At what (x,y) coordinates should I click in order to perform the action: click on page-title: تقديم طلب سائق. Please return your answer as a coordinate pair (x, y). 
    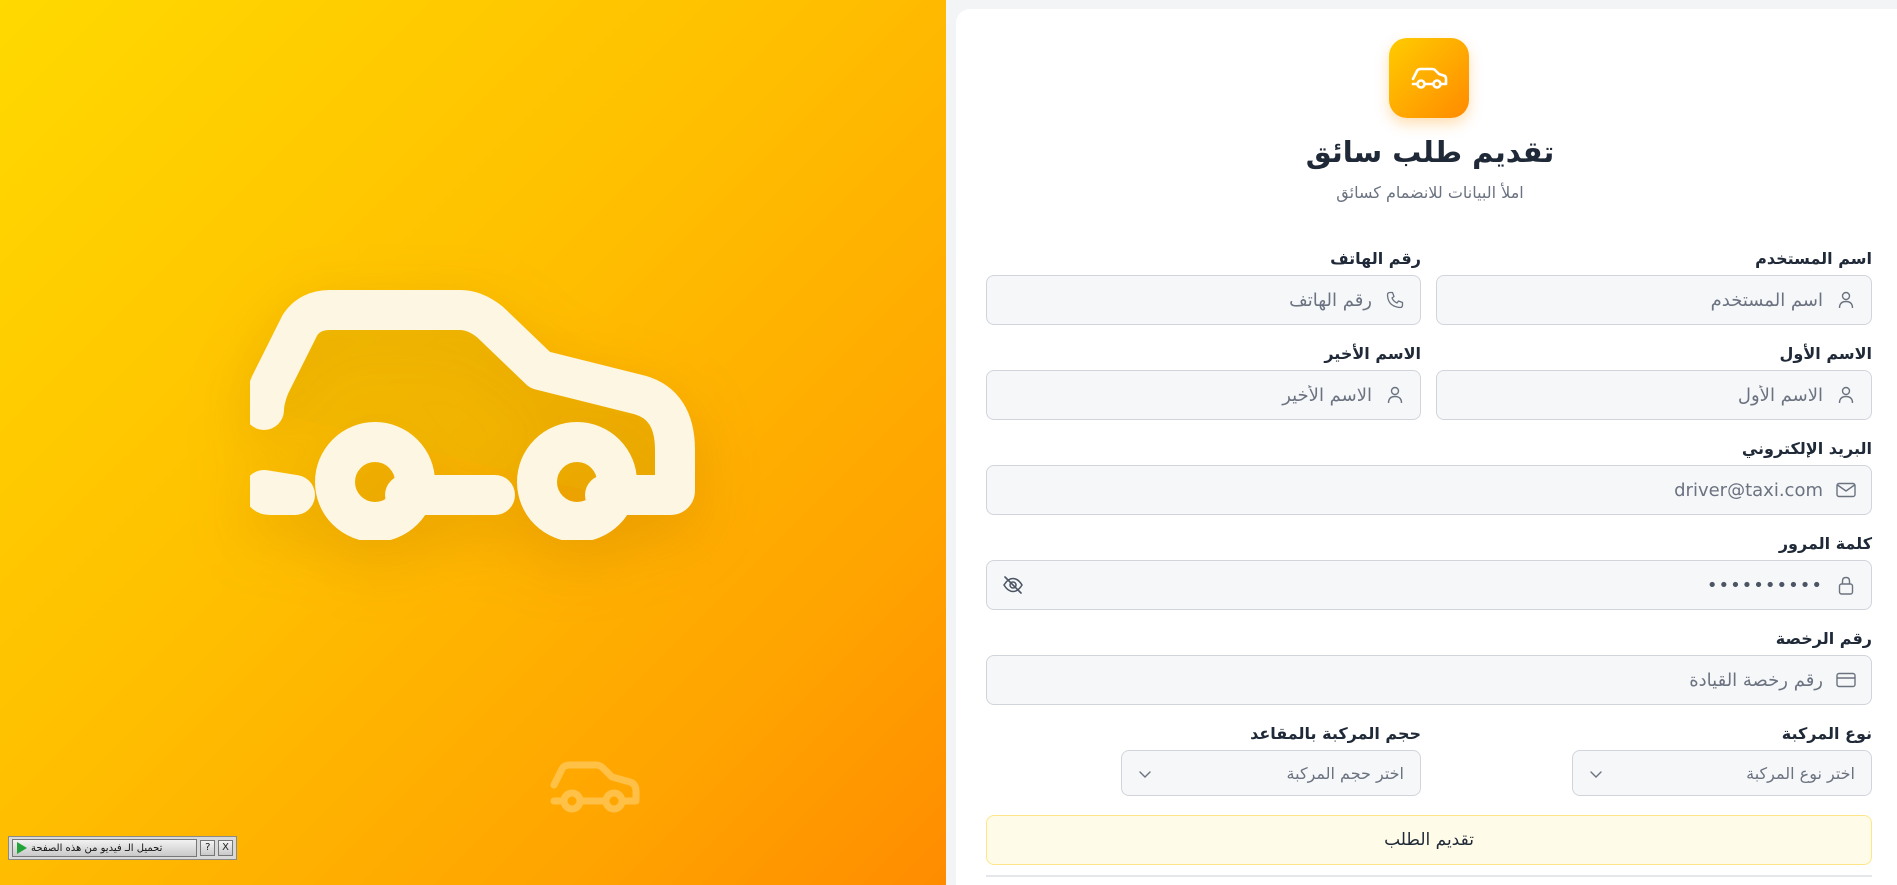
    Looking at the image, I should click on (1430, 152).